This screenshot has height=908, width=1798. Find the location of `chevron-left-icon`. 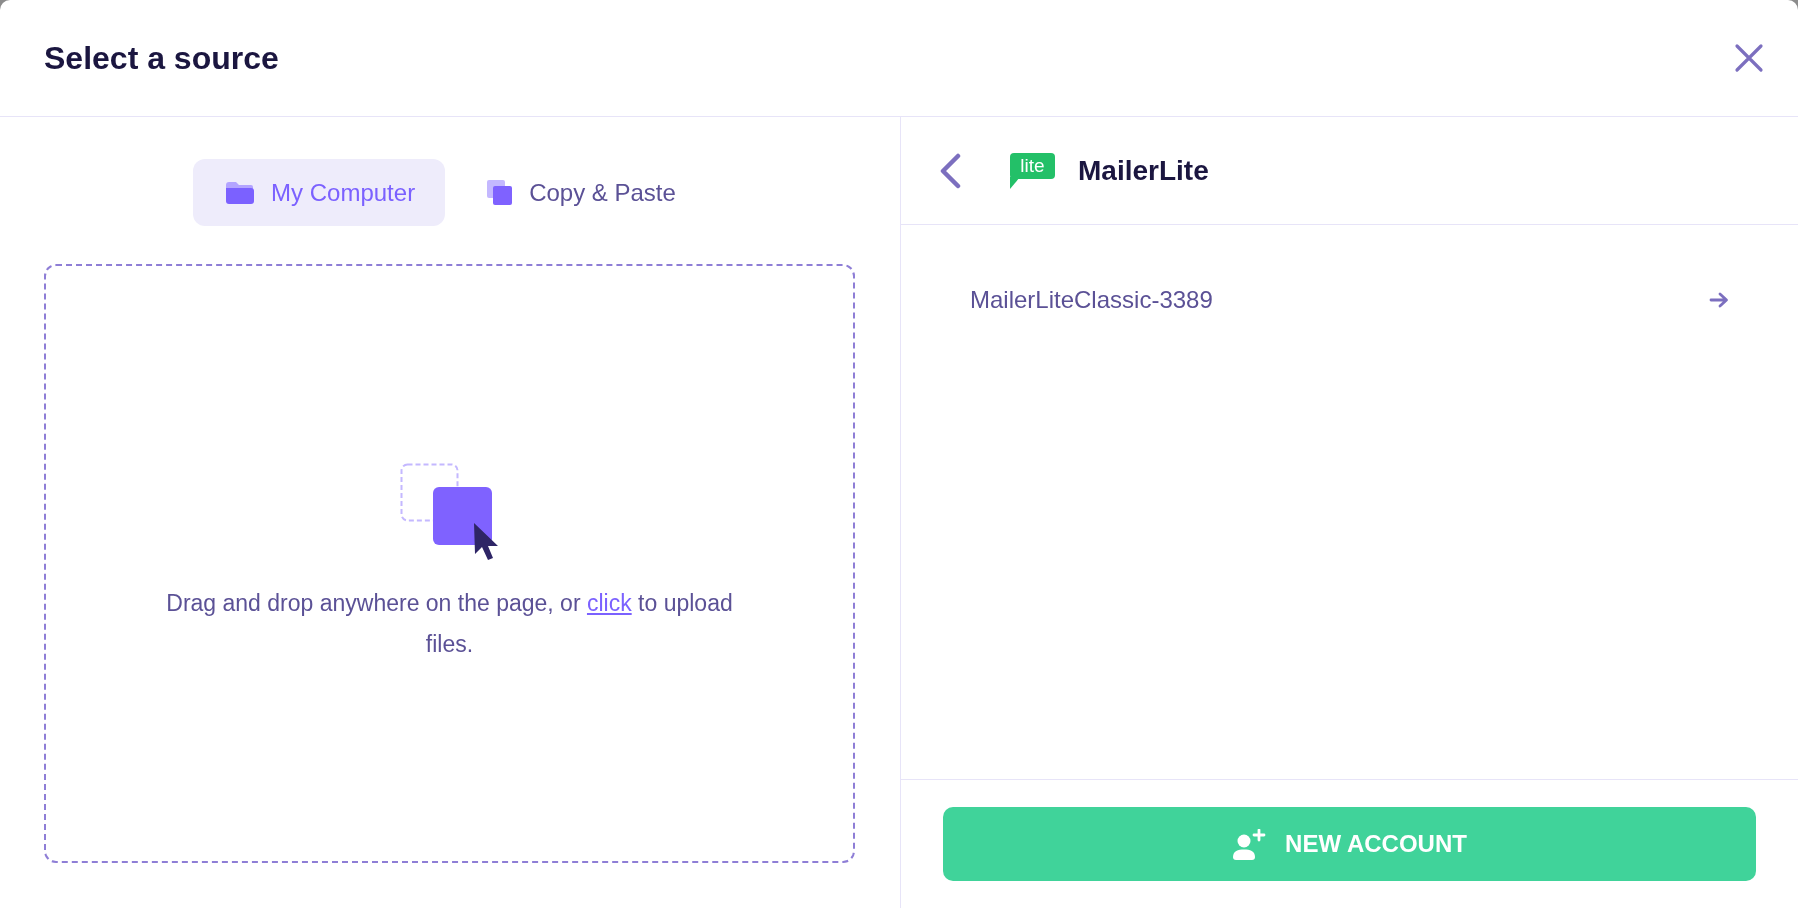

chevron-left-icon is located at coordinates (950, 170).